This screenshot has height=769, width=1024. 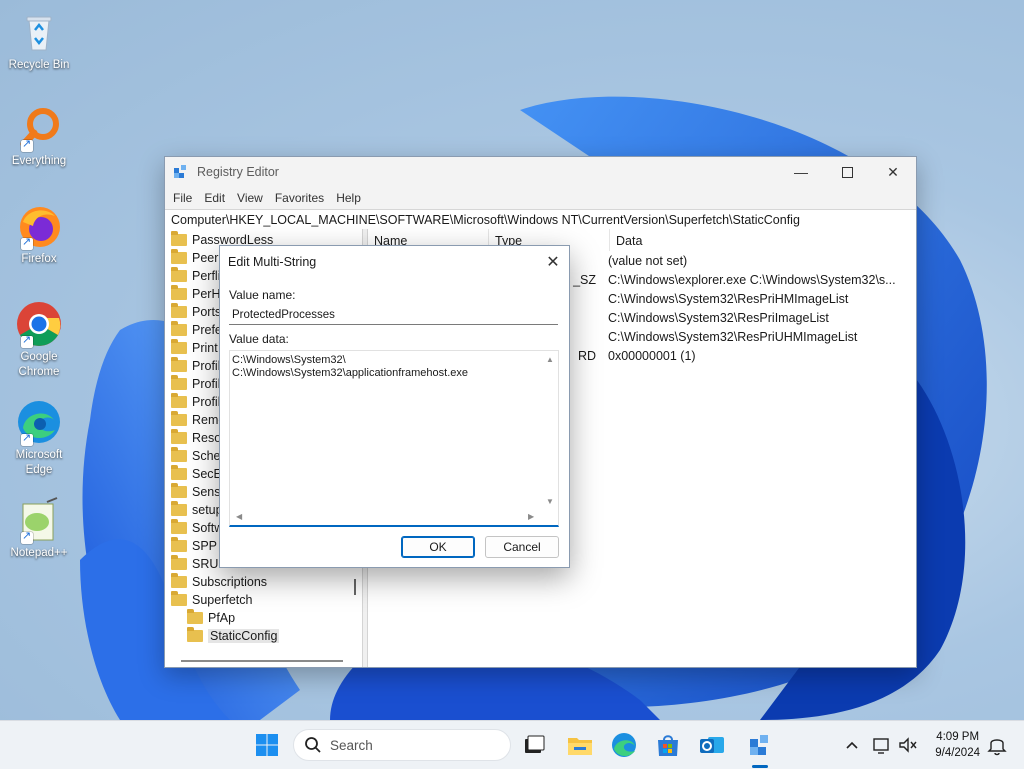 I want to click on minimize-icon: —, so click(x=801, y=172).